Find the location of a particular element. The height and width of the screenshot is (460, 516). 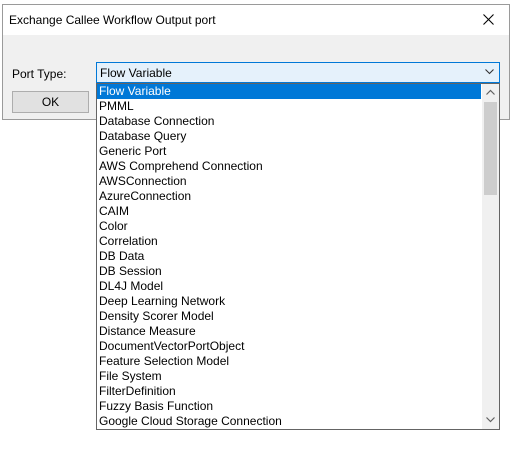

scroll-thumb is located at coordinates (490, 148).